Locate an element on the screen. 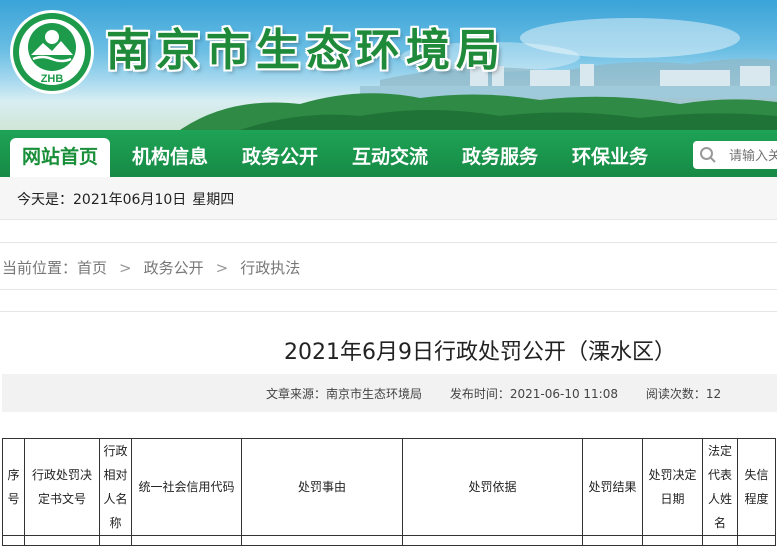 The image size is (777, 553). col-header-result: 处罚结果 is located at coordinates (612, 487).